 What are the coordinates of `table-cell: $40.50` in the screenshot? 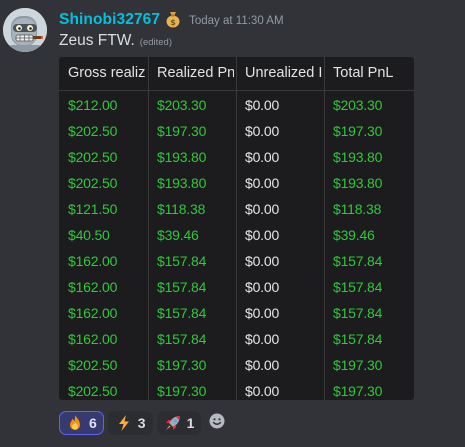 It's located at (89, 235).